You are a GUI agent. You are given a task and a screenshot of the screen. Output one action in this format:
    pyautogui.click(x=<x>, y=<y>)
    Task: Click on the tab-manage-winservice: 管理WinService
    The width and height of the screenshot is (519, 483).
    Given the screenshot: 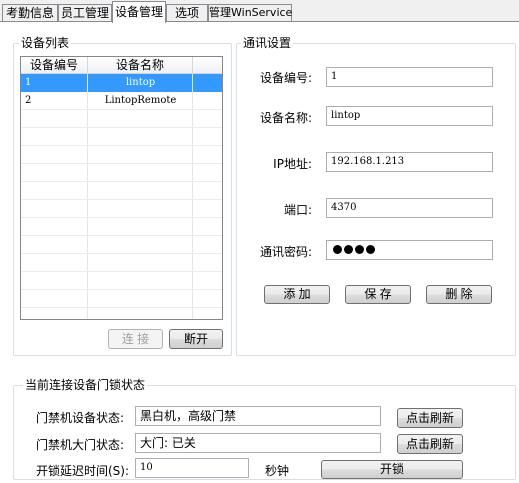 What is the action you would take?
    pyautogui.click(x=250, y=13)
    